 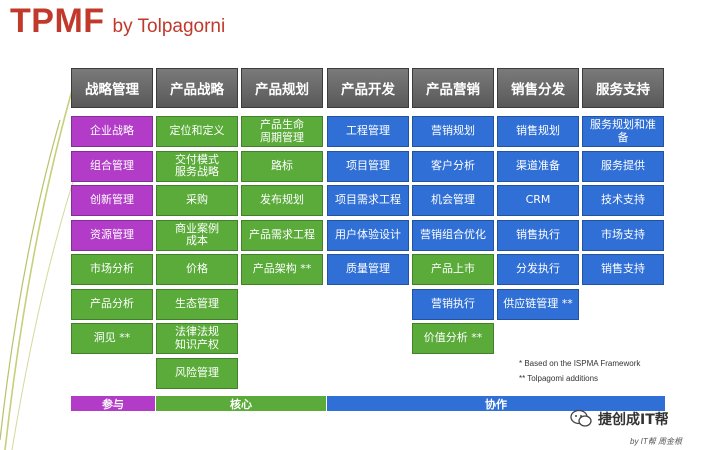 What do you see at coordinates (197, 304) in the screenshot?
I see `cell-product-strategy: 生态管理` at bounding box center [197, 304].